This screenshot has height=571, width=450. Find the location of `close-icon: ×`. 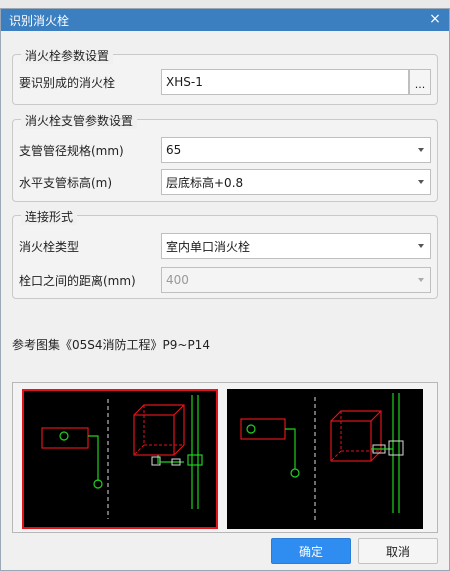

close-icon: × is located at coordinates (435, 19).